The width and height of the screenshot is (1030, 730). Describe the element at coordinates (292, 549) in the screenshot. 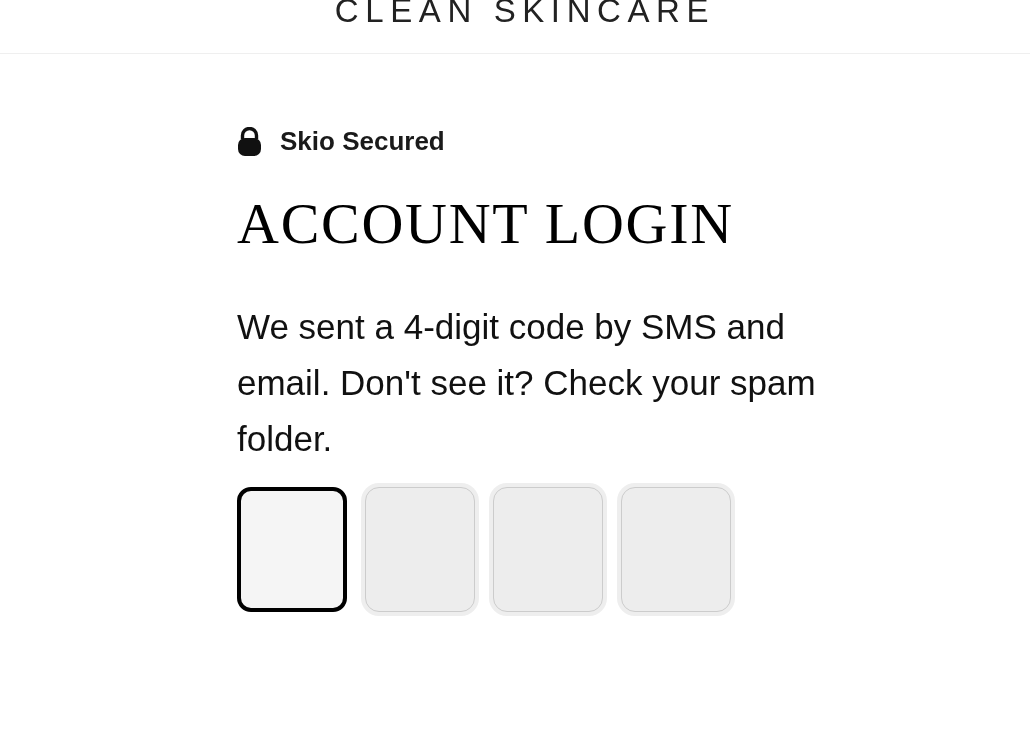

I see `code-digit-field` at that location.